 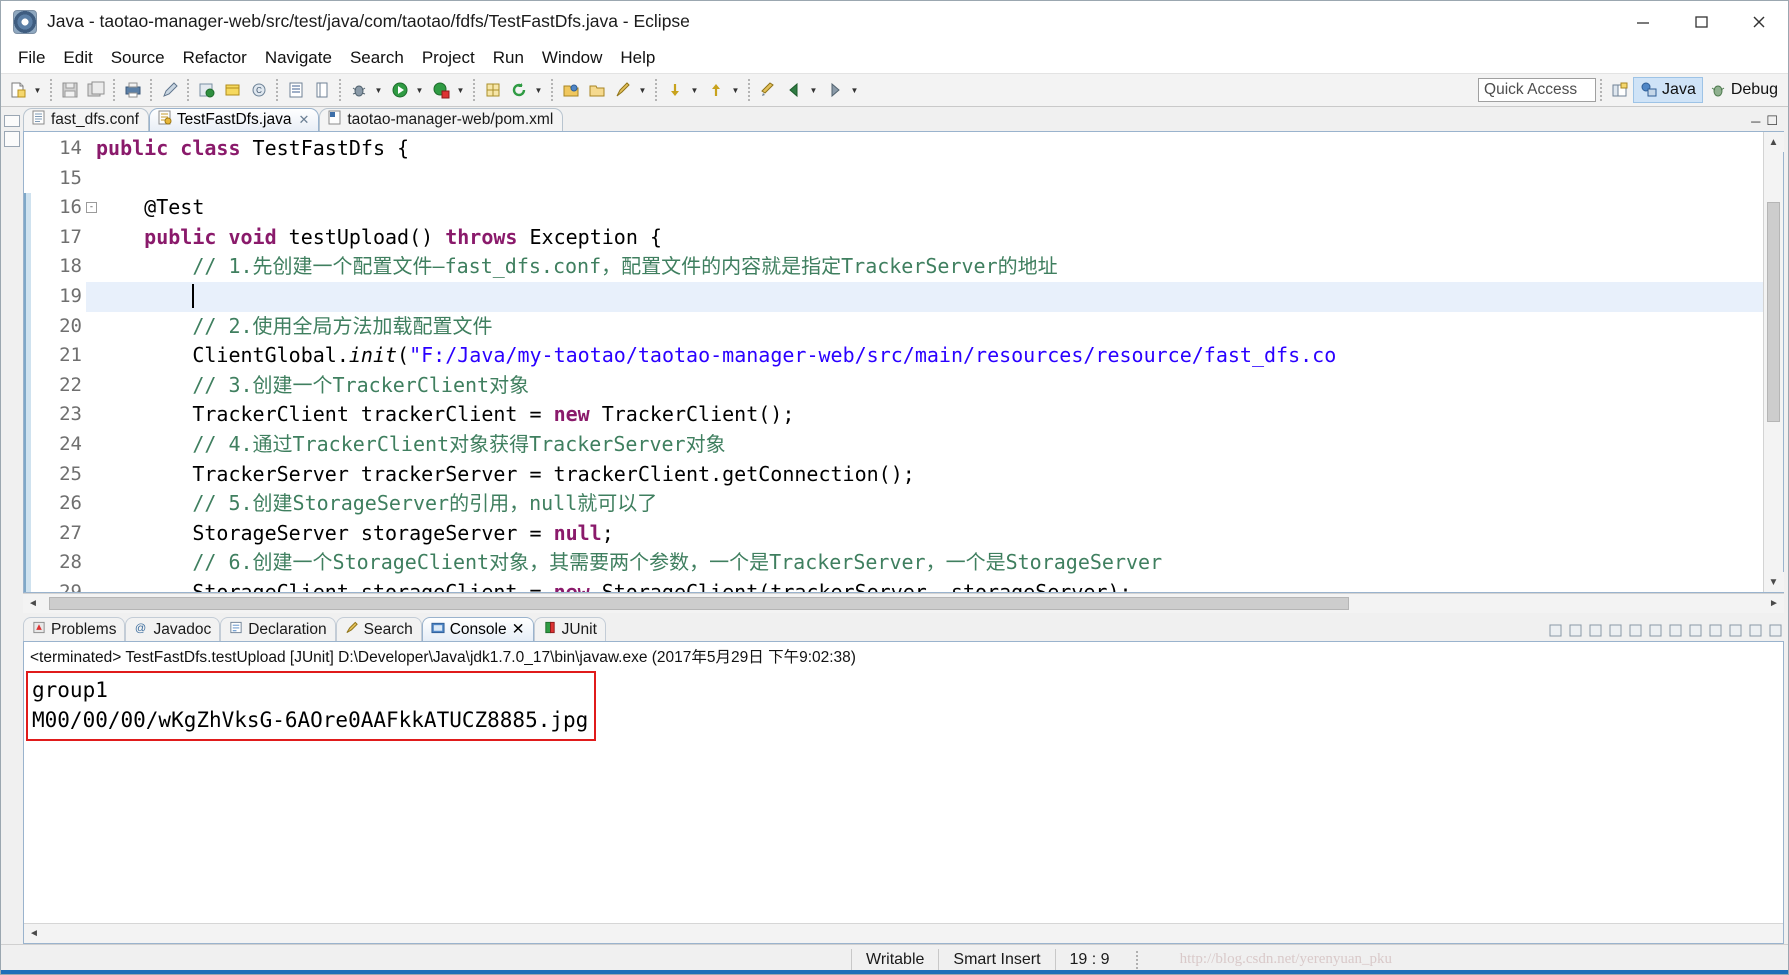 What do you see at coordinates (572, 58) in the screenshot?
I see `menu-item-window: Window` at bounding box center [572, 58].